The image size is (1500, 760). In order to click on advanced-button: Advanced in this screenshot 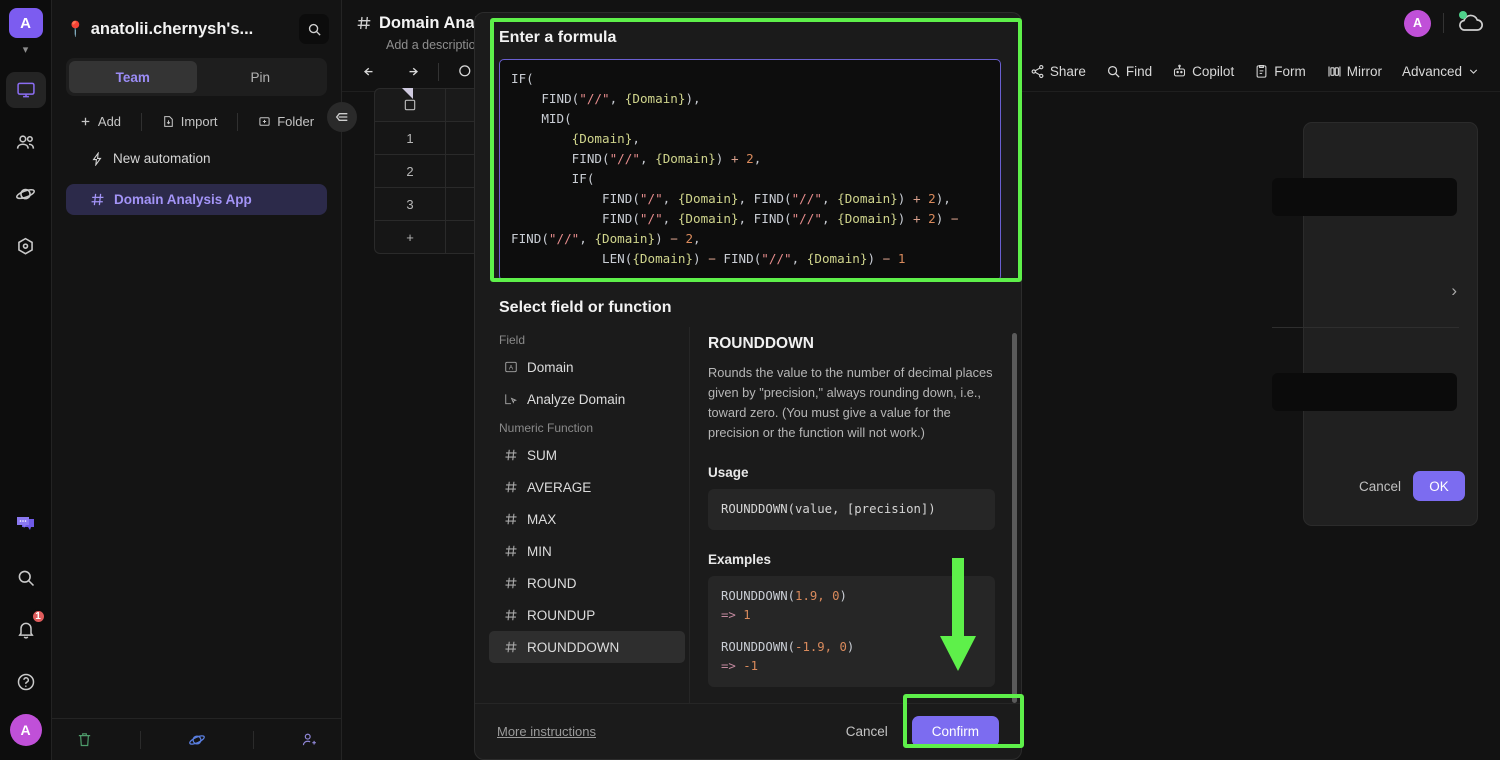, I will do `click(1441, 71)`.